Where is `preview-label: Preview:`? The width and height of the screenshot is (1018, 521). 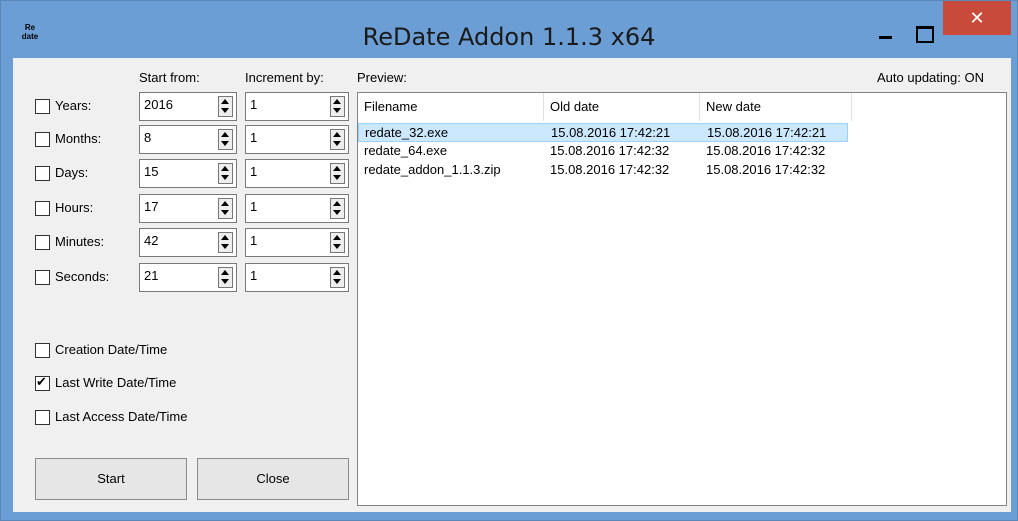 preview-label: Preview: is located at coordinates (382, 77).